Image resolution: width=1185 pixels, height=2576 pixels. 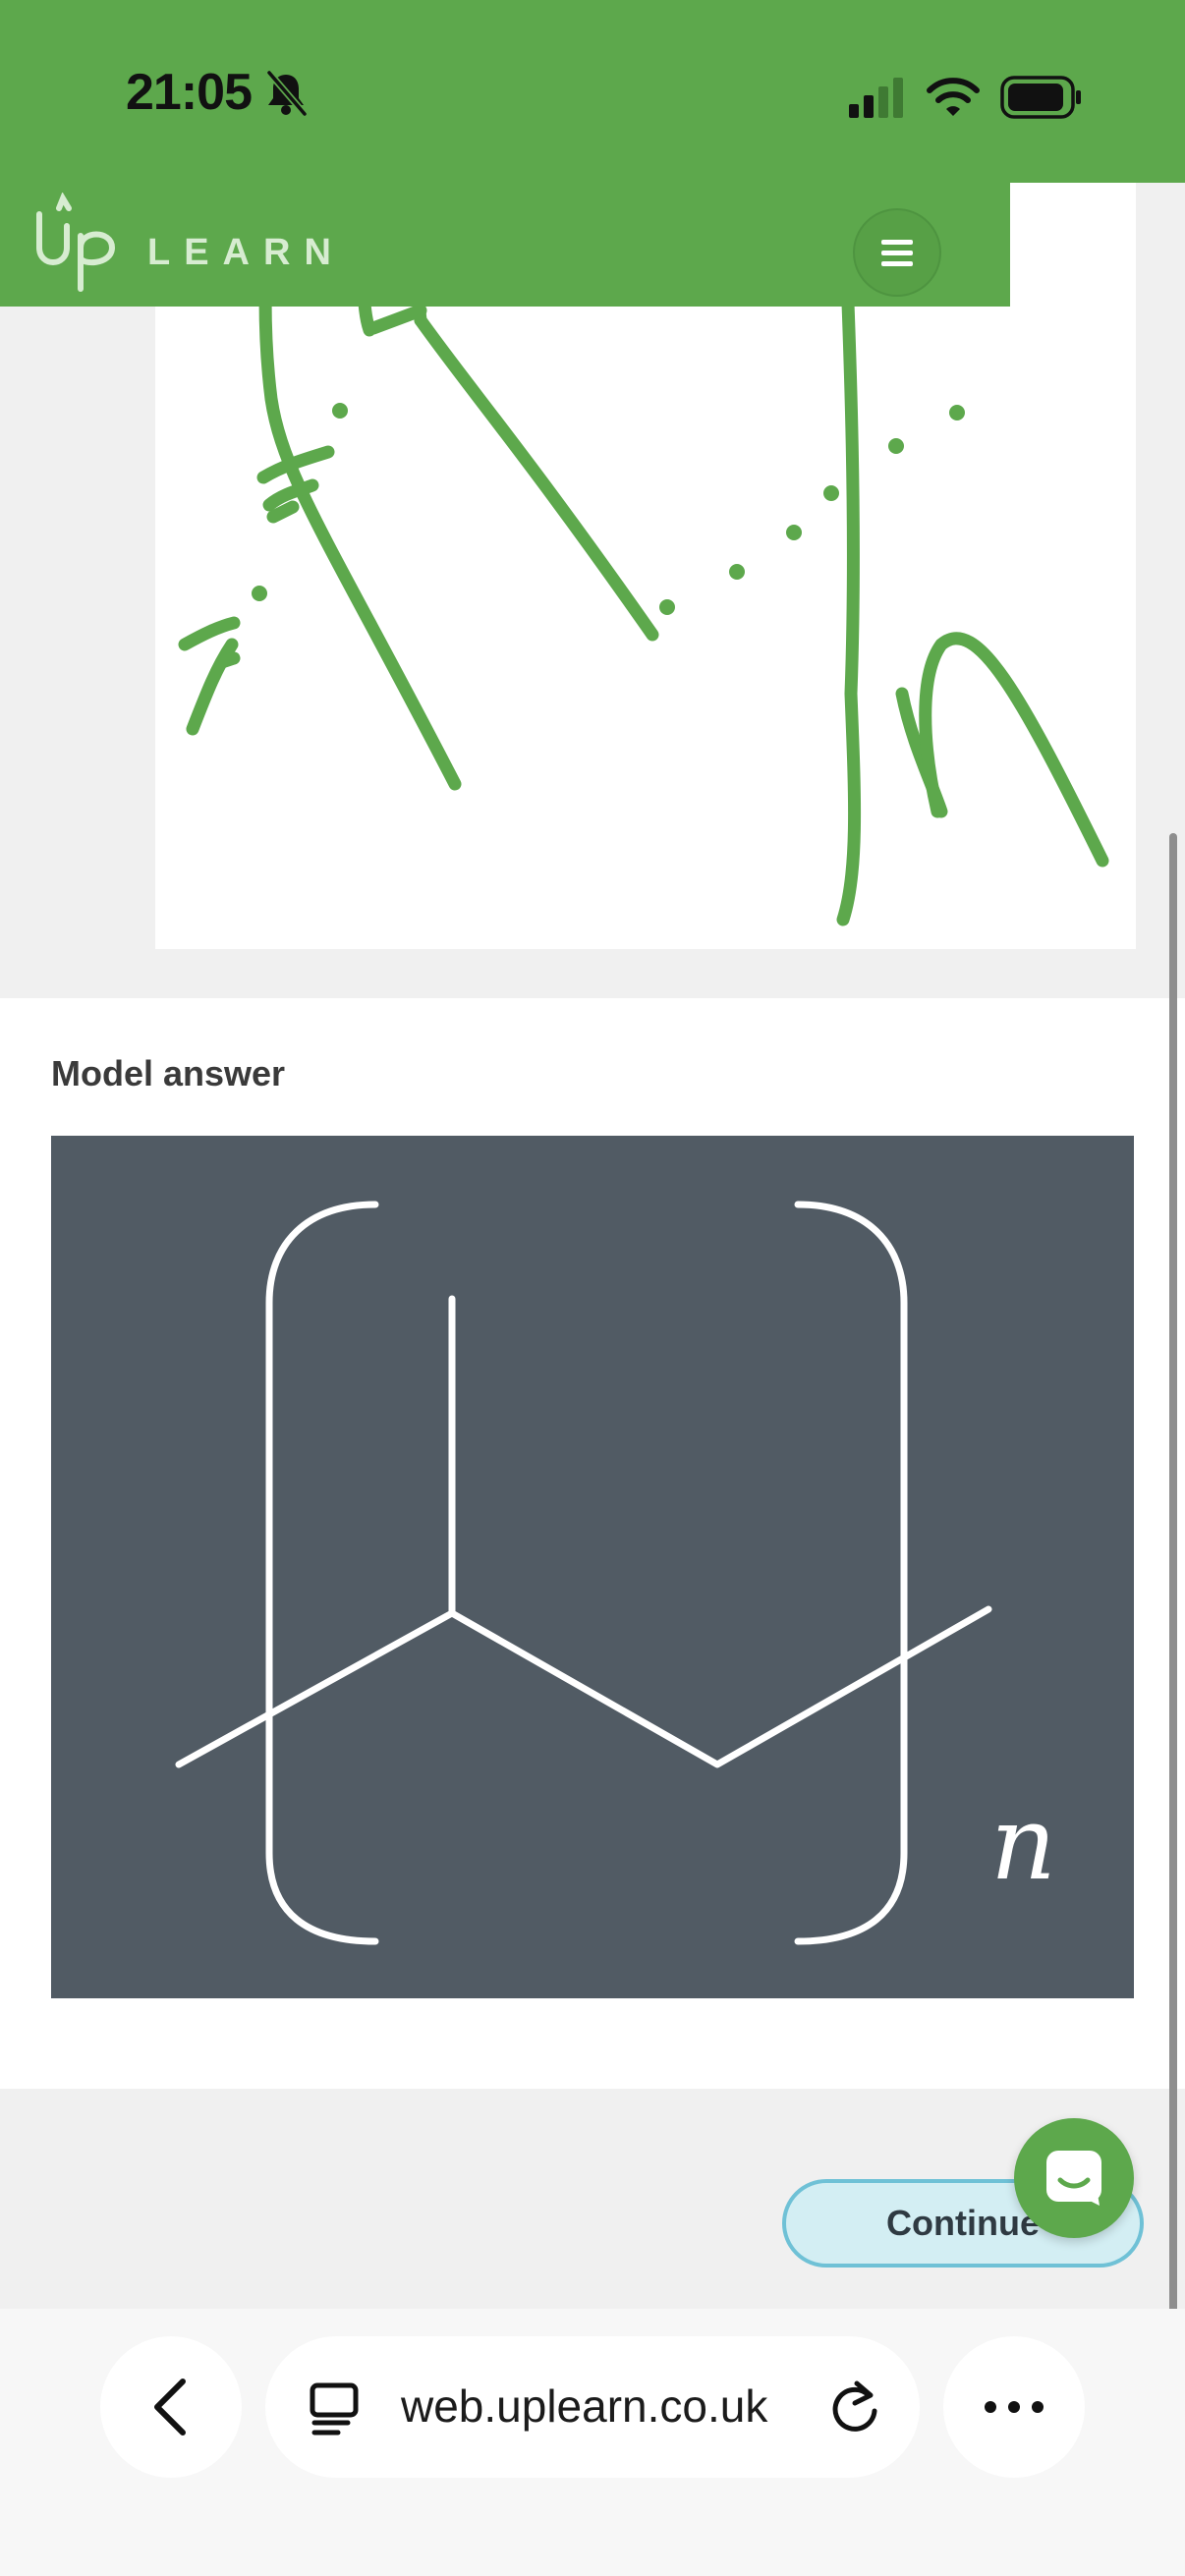 What do you see at coordinates (854, 2407) in the screenshot?
I see `reload-icon` at bounding box center [854, 2407].